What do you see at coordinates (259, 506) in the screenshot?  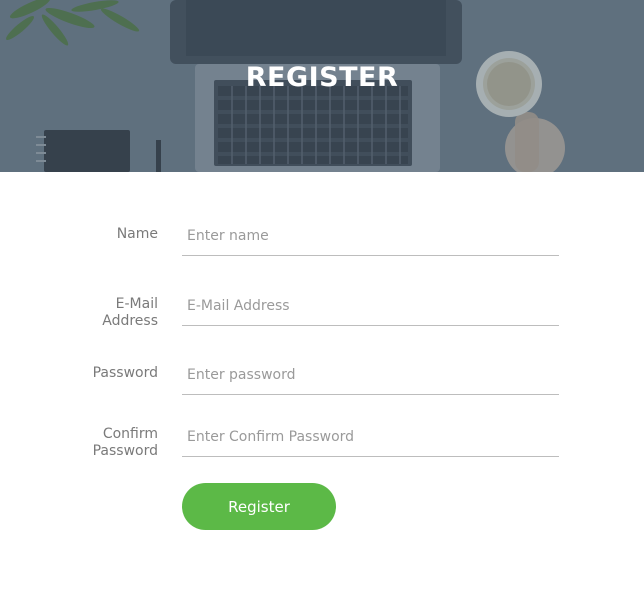 I see `register-button: Register` at bounding box center [259, 506].